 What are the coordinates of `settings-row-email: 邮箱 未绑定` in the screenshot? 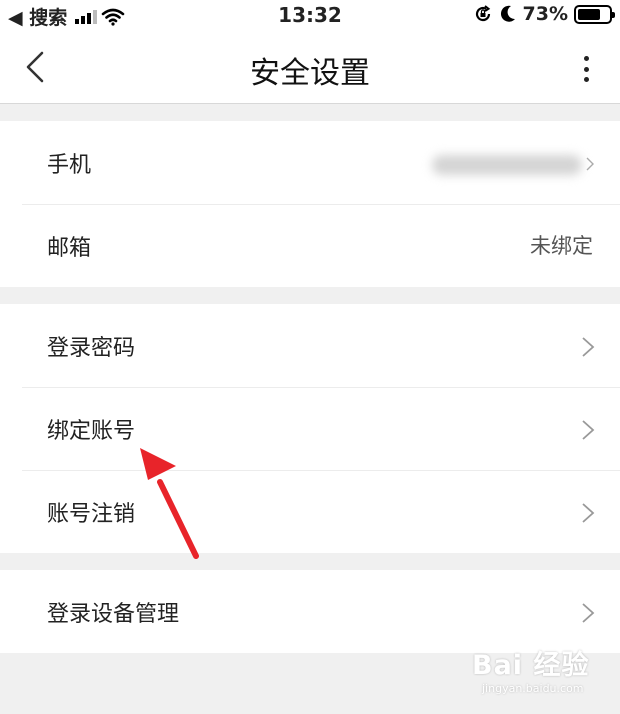 It's located at (310, 245).